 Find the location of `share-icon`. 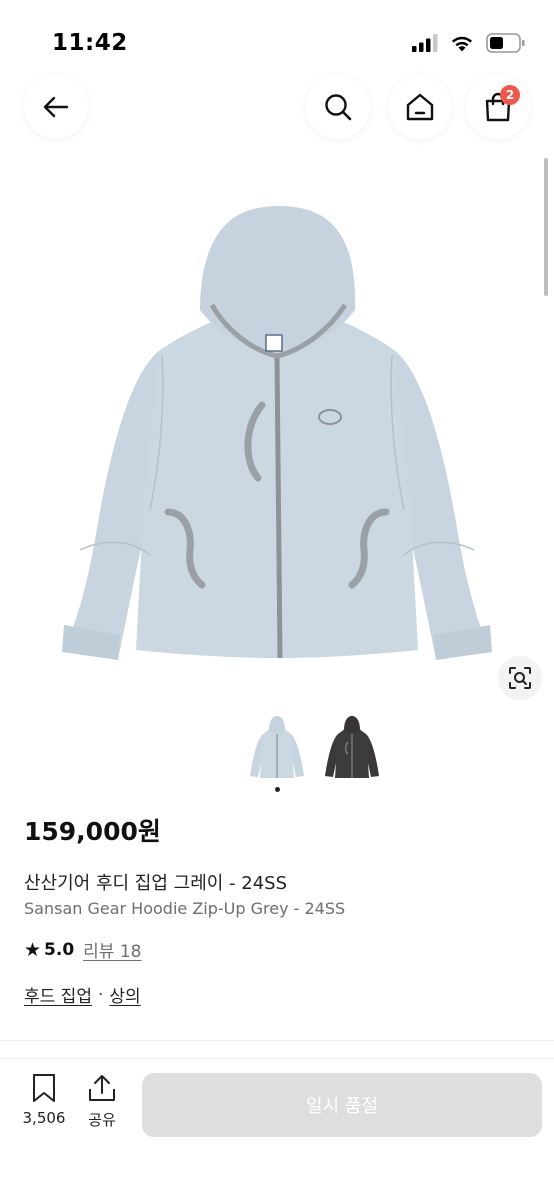

share-icon is located at coordinates (102, 1088).